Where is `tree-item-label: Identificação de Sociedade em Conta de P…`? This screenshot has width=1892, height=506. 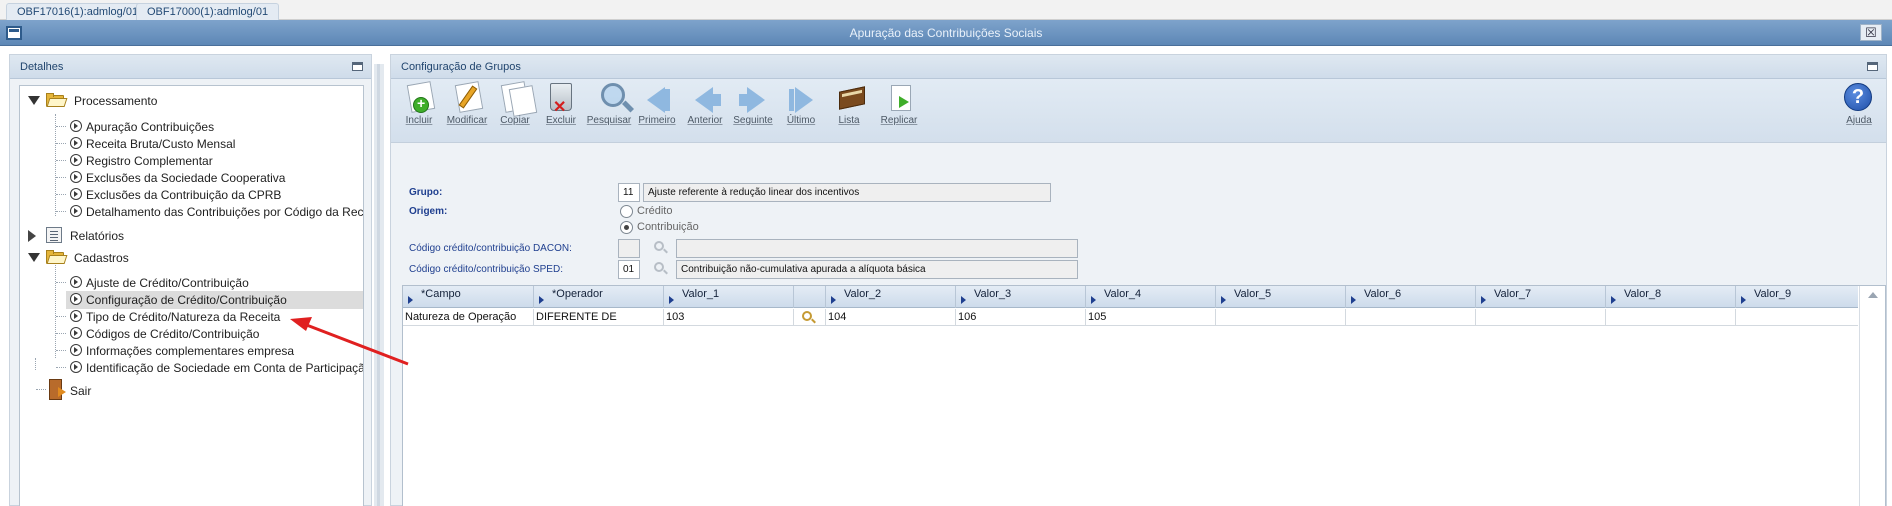 tree-item-label: Identificação de Sociedade em Conta de P… is located at coordinates (225, 368).